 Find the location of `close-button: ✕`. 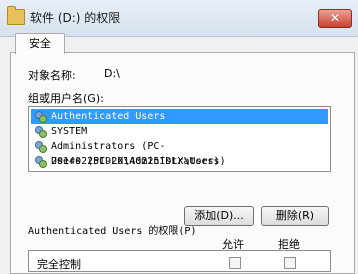

close-button: ✕ is located at coordinates (335, 18).